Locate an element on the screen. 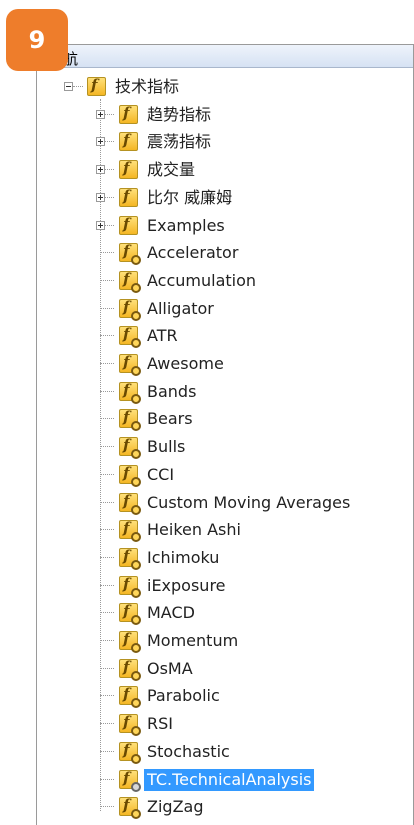 The image size is (414, 825). tree-indicator-item: ATR is located at coordinates (150, 335).